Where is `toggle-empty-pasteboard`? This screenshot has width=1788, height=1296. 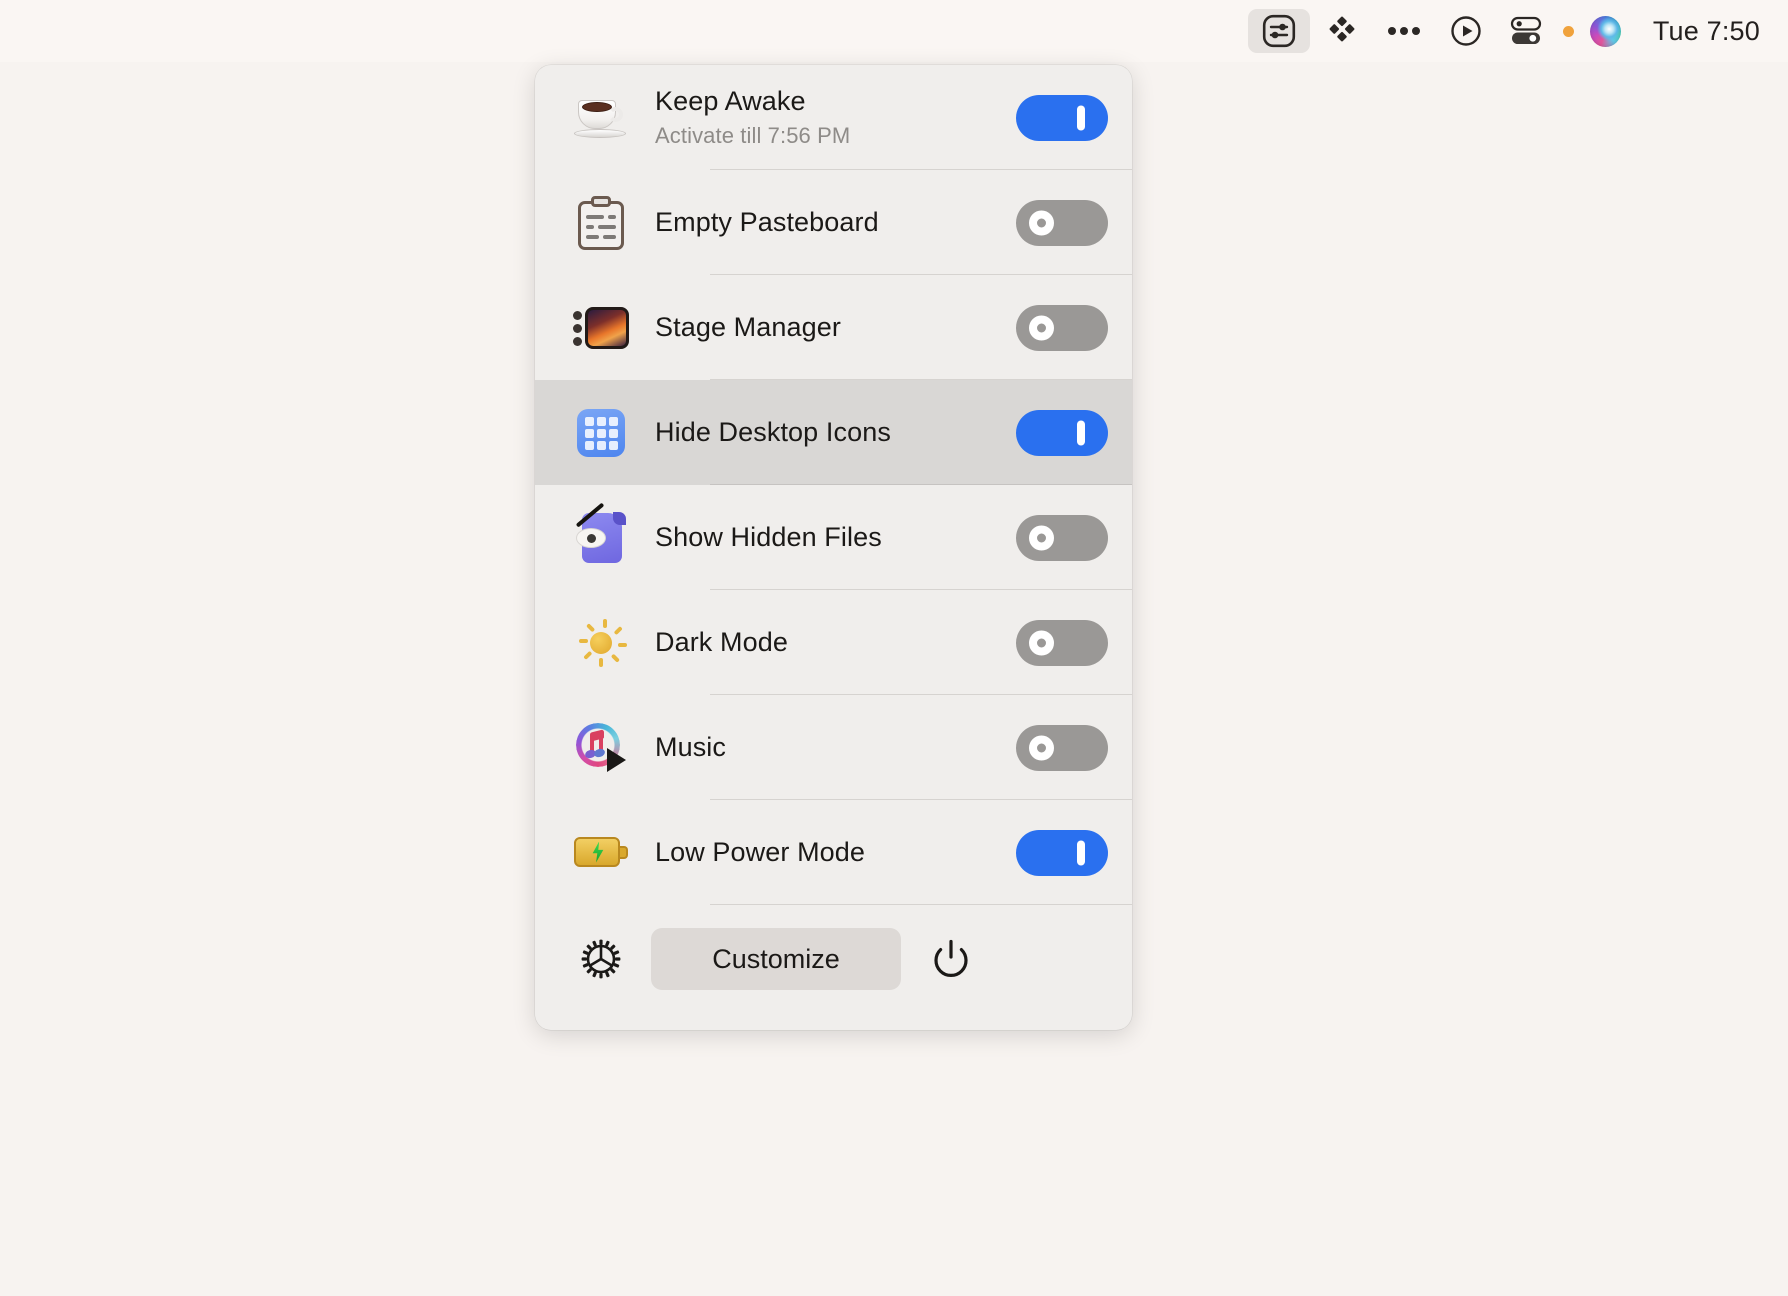 toggle-empty-pasteboard is located at coordinates (1062, 222).